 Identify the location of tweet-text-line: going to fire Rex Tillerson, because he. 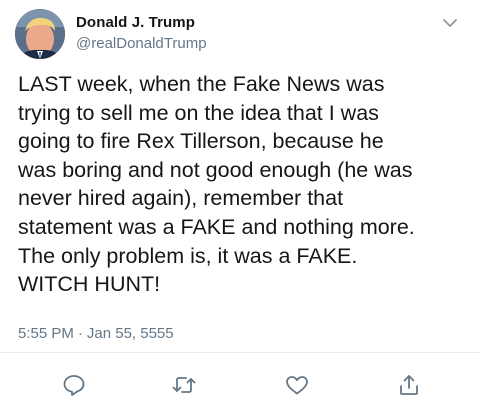
(201, 141).